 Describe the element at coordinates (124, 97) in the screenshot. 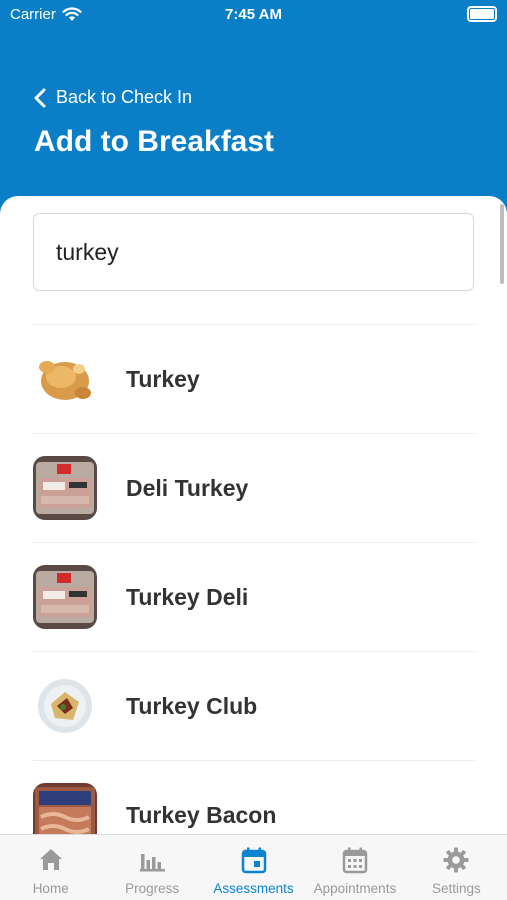

I see `back-label: Back to Check In` at that location.